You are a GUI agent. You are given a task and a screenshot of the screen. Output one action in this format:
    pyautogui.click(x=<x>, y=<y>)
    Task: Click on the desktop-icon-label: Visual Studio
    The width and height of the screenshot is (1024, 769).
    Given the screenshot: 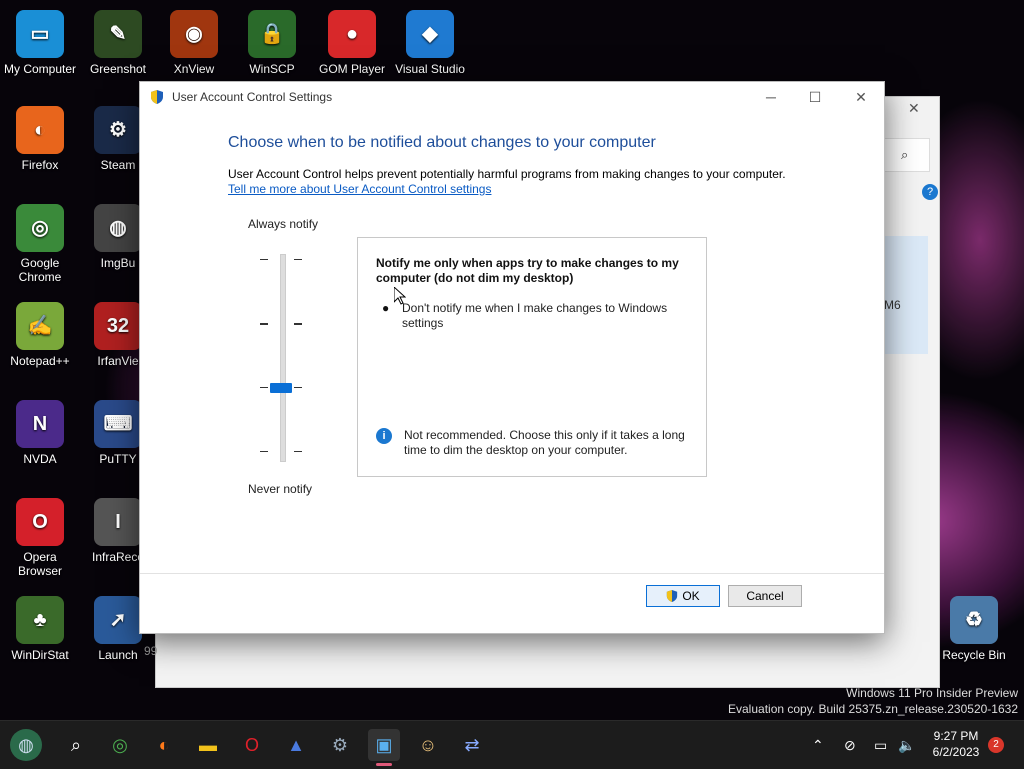 What is the action you would take?
    pyautogui.click(x=430, y=69)
    